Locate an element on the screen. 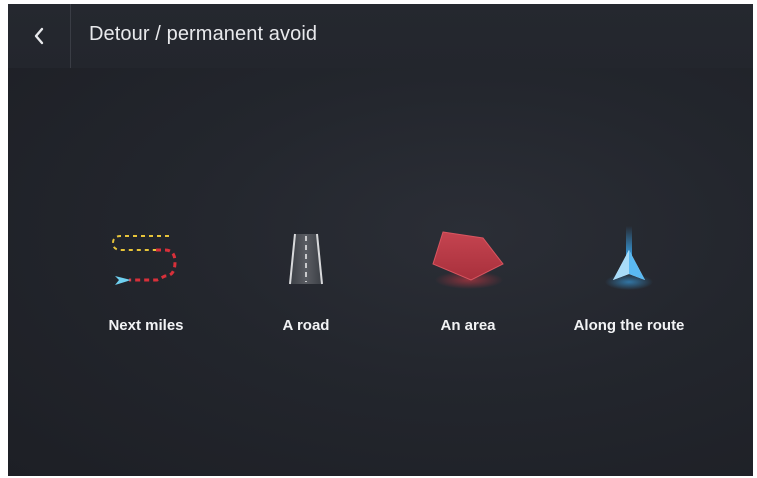 Image resolution: width=757 pixels, height=478 pixels. navigation-arrow-icon is located at coordinates (629, 258).